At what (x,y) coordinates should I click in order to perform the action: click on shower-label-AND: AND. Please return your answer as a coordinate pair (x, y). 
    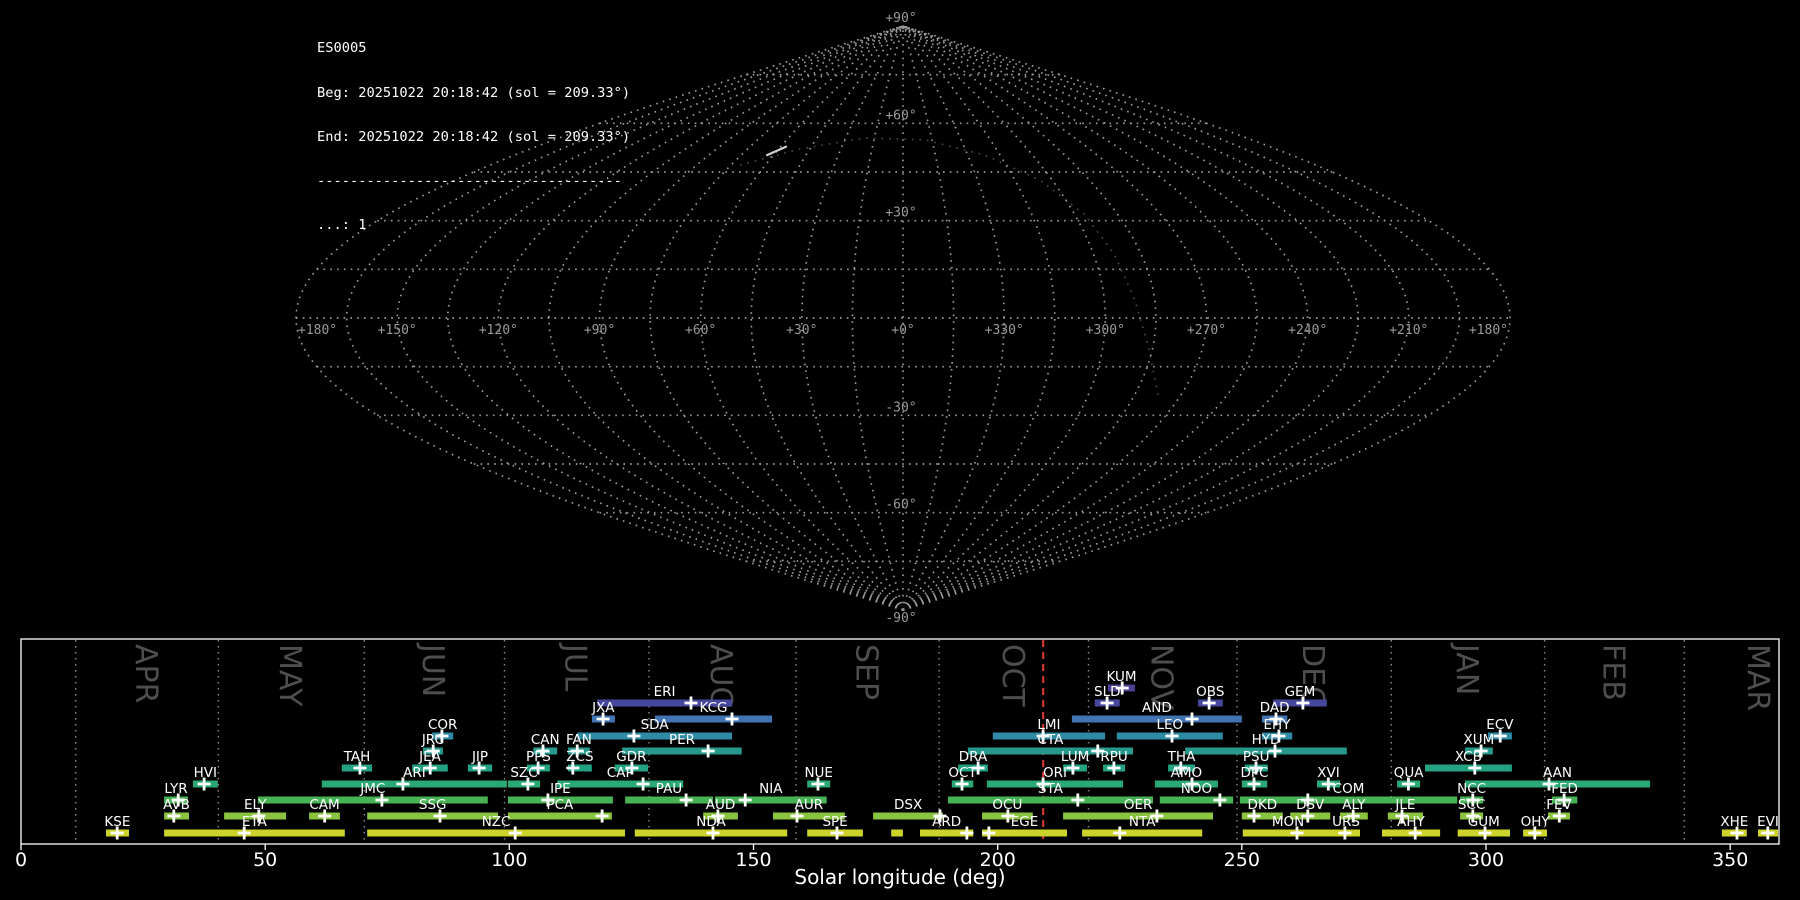
    Looking at the image, I should click on (1157, 708).